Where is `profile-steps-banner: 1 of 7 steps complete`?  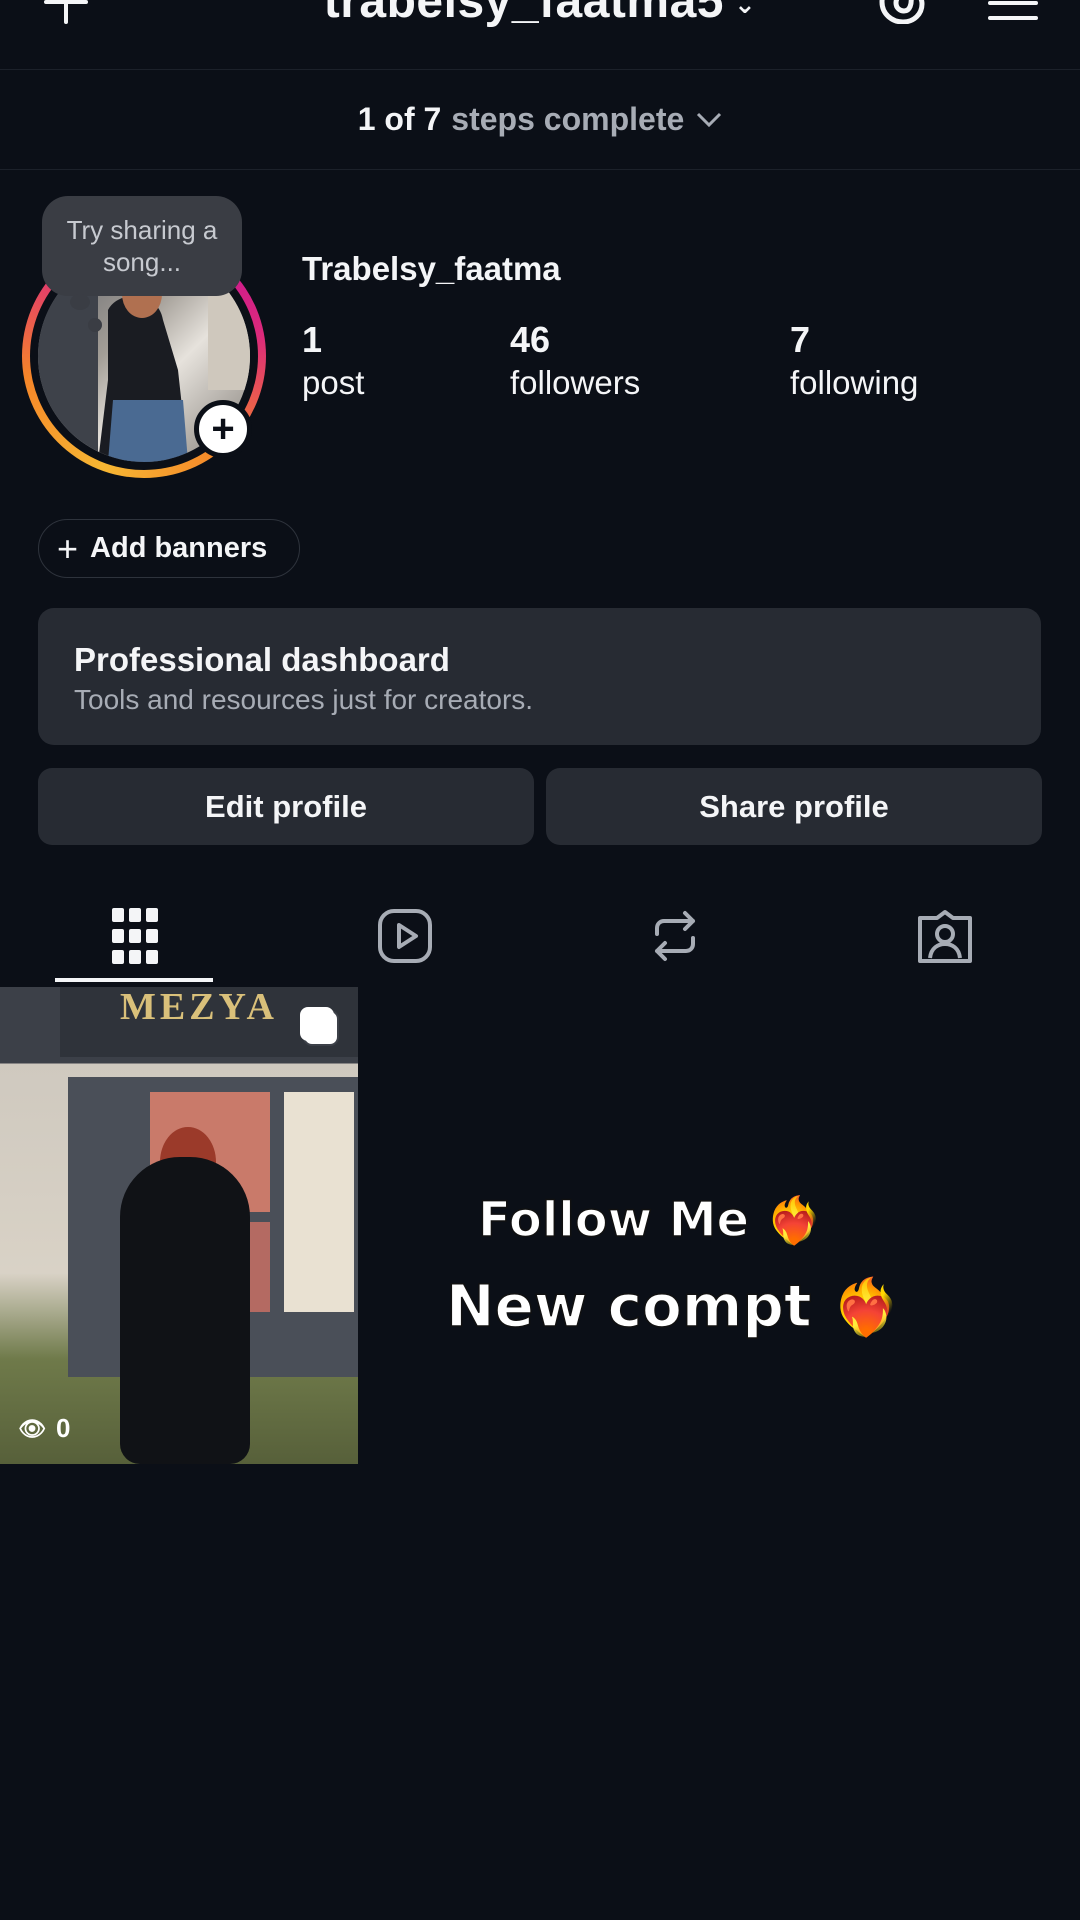
profile-steps-banner: 1 of 7 steps complete is located at coordinates (540, 120).